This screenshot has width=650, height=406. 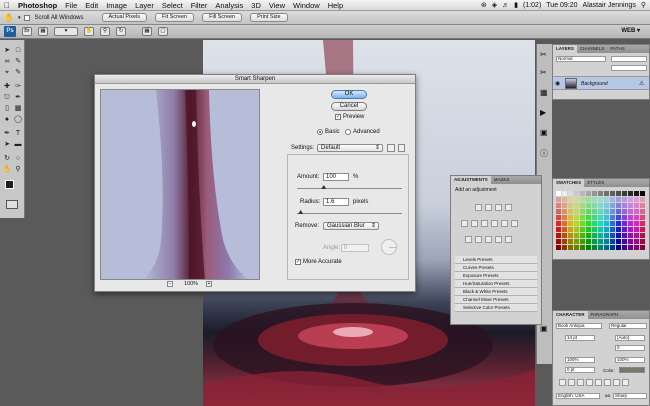 What do you see at coordinates (544, 328) in the screenshot?
I see `3d-icon: ▣` at bounding box center [544, 328].